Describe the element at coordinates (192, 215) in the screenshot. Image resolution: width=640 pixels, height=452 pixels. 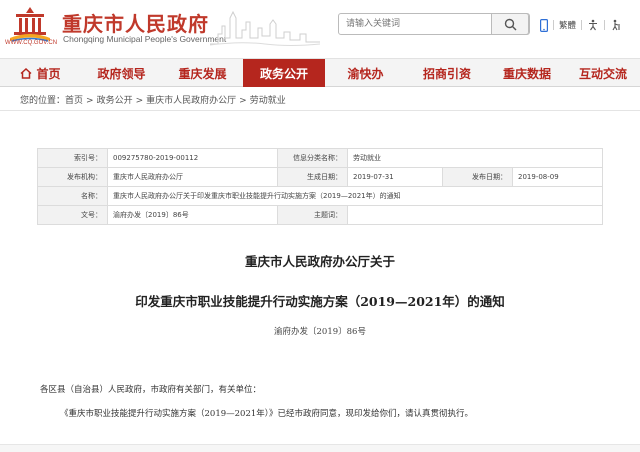
I see `document-number-value: 渝府办发〔2019〕86号` at that location.